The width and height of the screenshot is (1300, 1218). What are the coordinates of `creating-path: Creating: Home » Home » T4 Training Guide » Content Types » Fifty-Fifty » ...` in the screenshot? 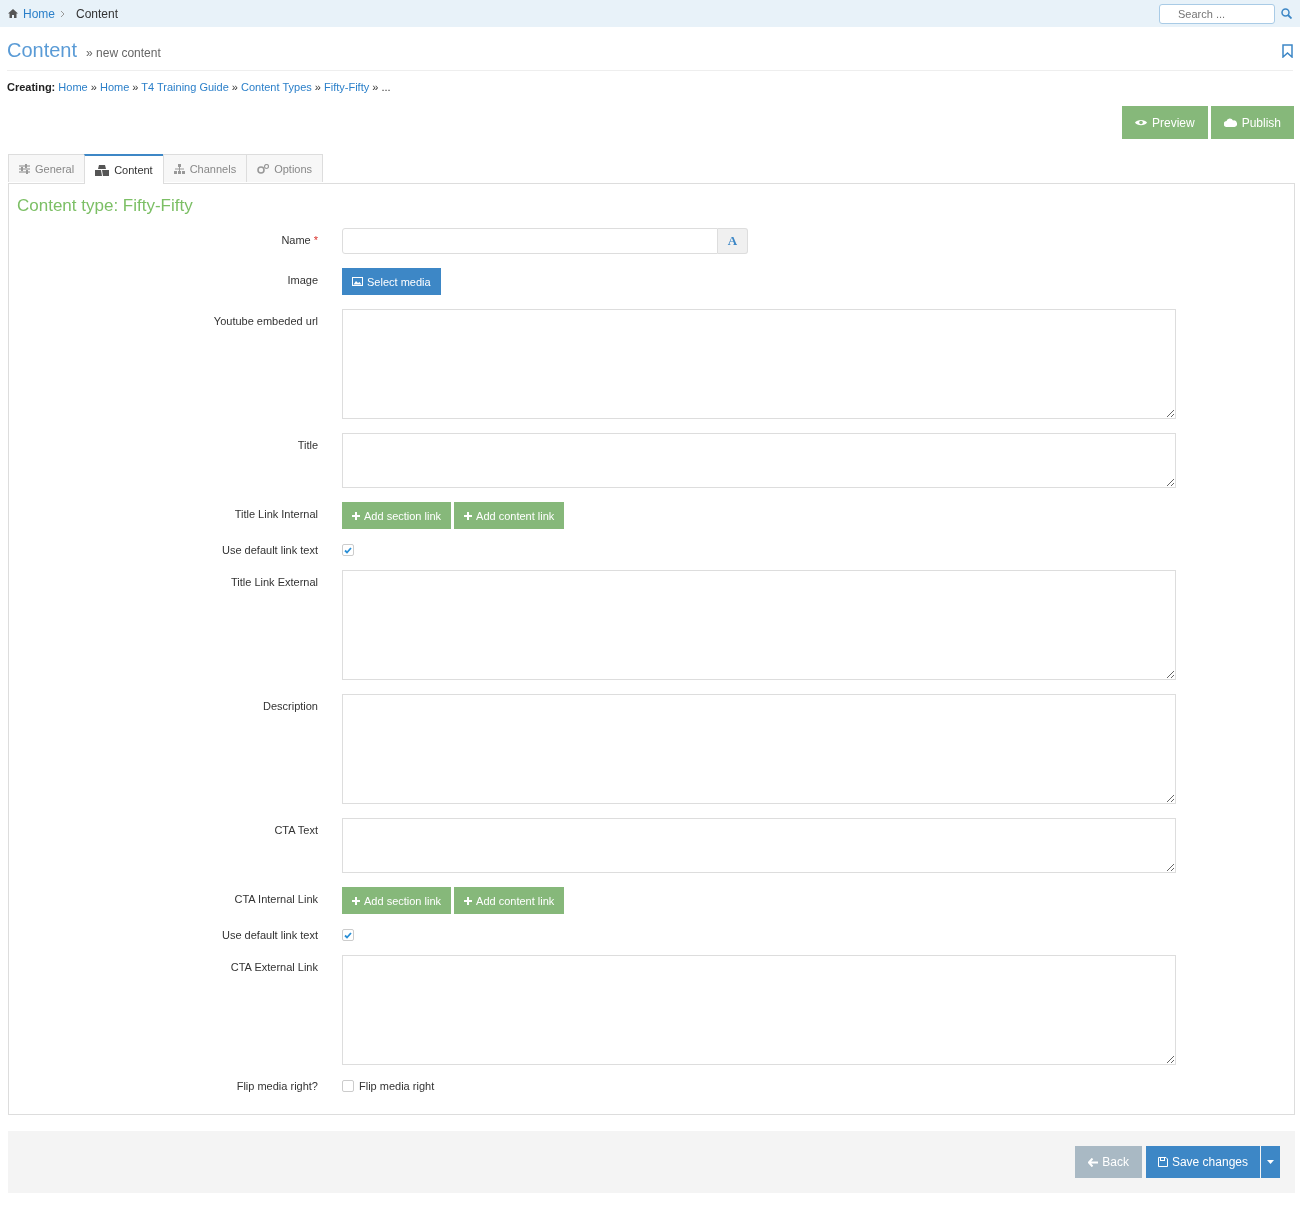 It's located at (199, 87).